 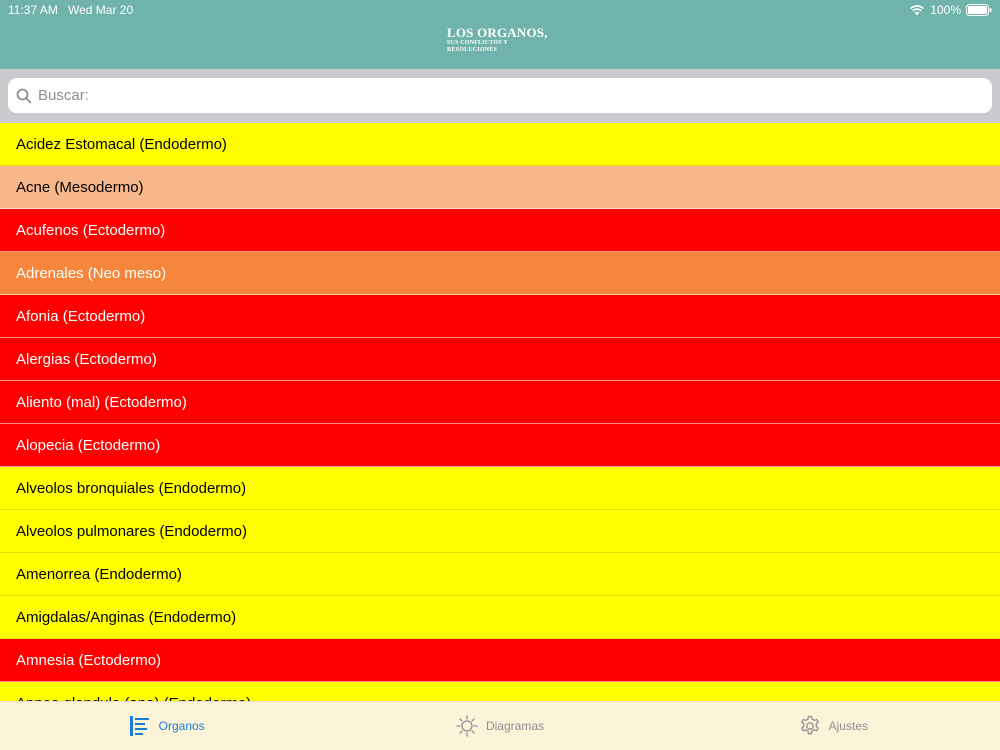 I want to click on list-item: Alergias (Ectodermo), so click(x=500, y=359).